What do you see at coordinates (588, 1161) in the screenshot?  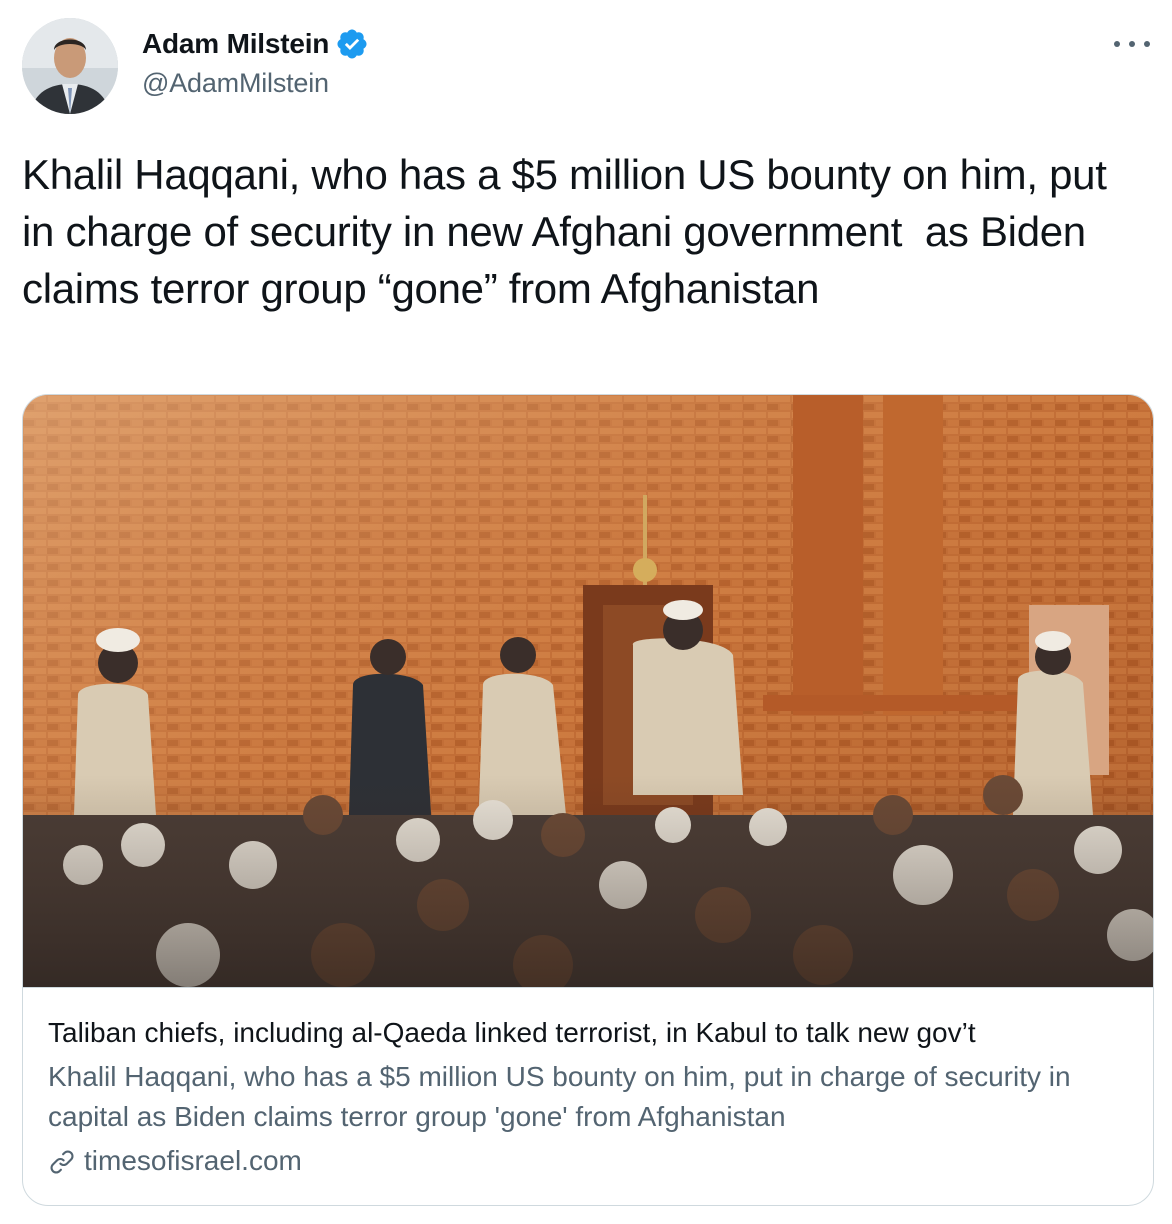 I see `card-domain-row: timesofisrael.com` at bounding box center [588, 1161].